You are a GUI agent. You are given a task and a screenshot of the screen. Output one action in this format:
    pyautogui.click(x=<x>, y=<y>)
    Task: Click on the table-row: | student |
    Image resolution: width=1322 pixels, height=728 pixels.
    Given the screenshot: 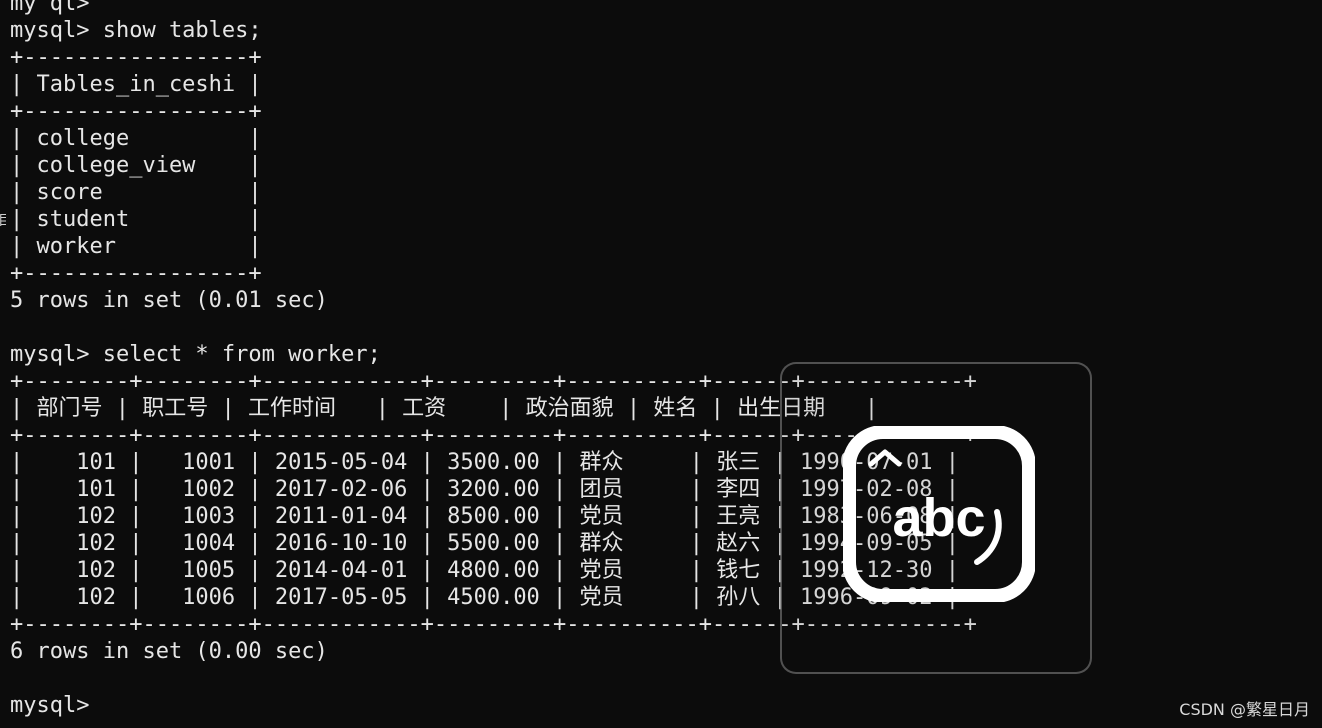 What is the action you would take?
    pyautogui.click(x=136, y=219)
    